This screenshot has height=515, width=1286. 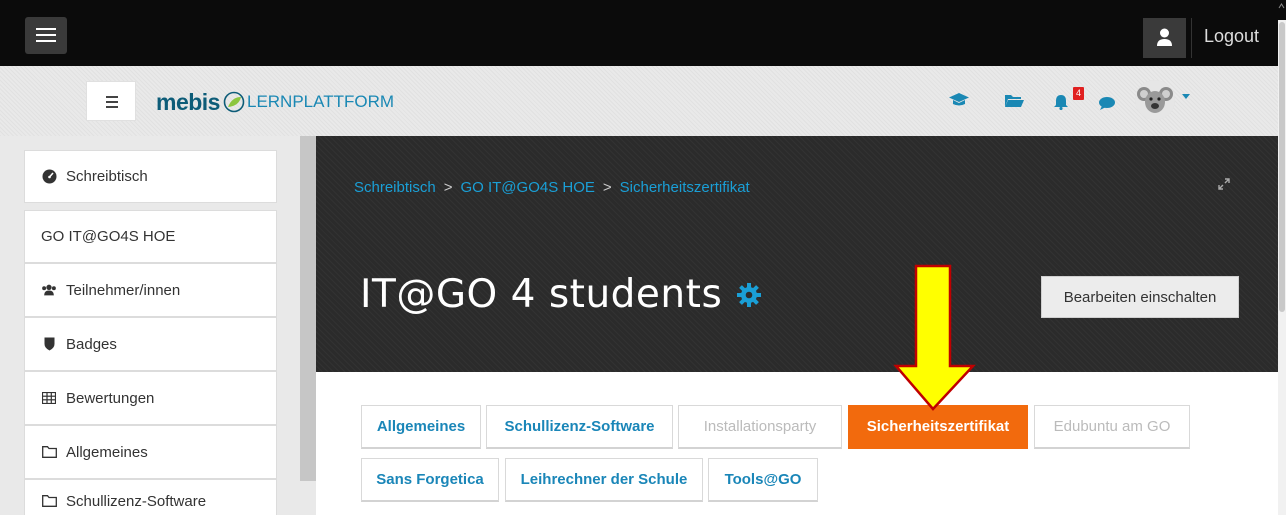 I want to click on gear-icon, so click(x=749, y=295).